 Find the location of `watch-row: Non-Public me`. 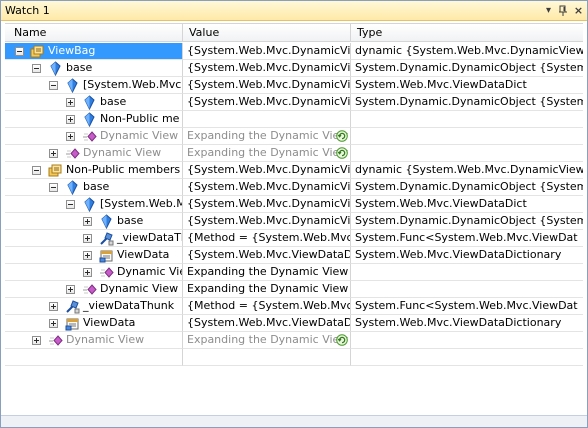

watch-row: Non-Public me is located at coordinates (294, 119).